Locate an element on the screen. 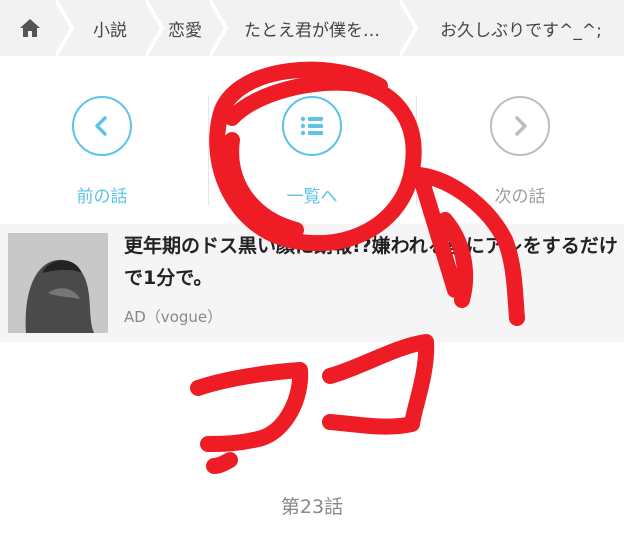  ad-title: 更年期のドス黒い顔に朗報!?嫌われる前にアレをするだけで1分で。 is located at coordinates (372, 262).